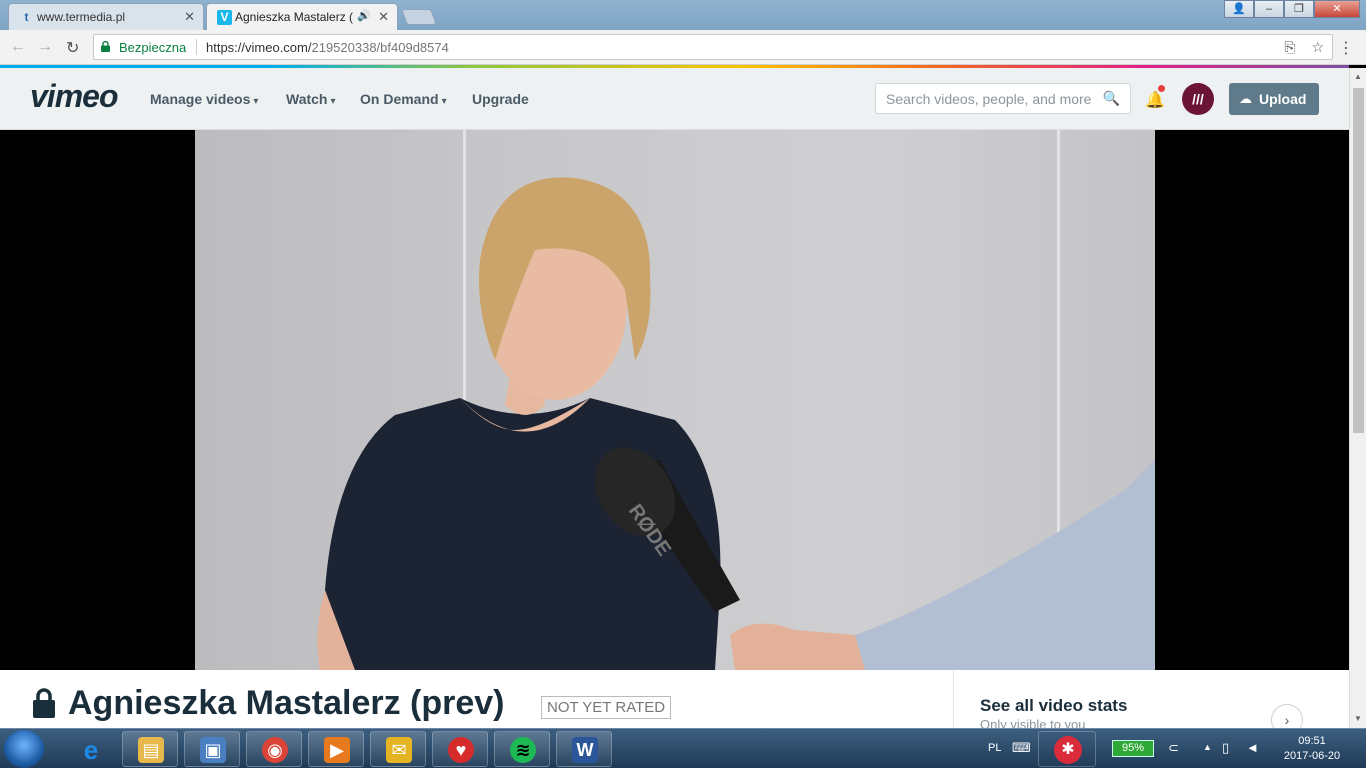  I want to click on word-icon: W, so click(585, 750).